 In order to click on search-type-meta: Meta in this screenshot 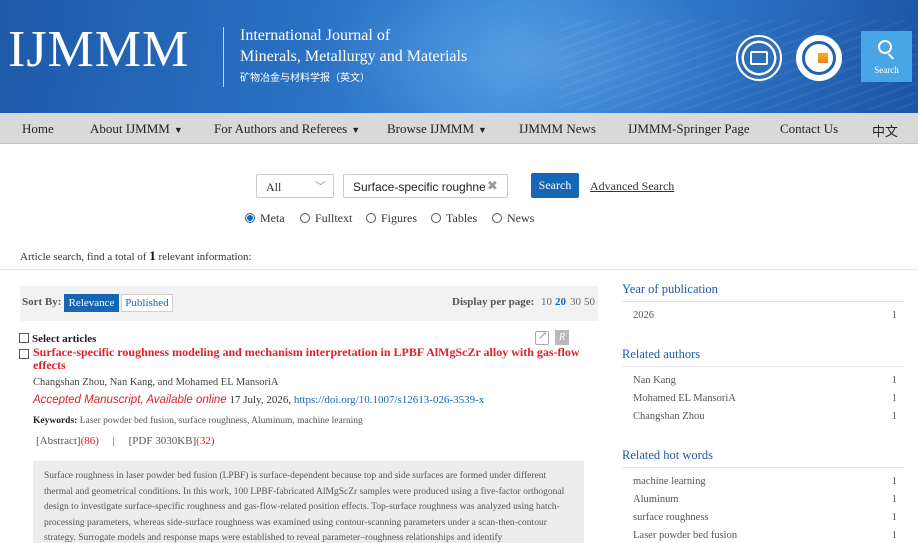, I will do `click(265, 218)`.